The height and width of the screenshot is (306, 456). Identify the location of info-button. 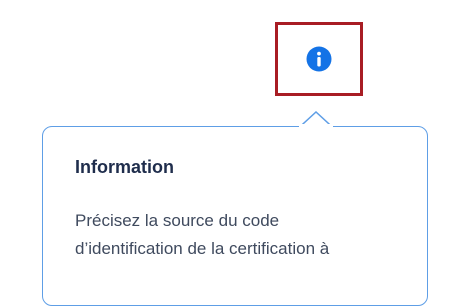
(319, 59).